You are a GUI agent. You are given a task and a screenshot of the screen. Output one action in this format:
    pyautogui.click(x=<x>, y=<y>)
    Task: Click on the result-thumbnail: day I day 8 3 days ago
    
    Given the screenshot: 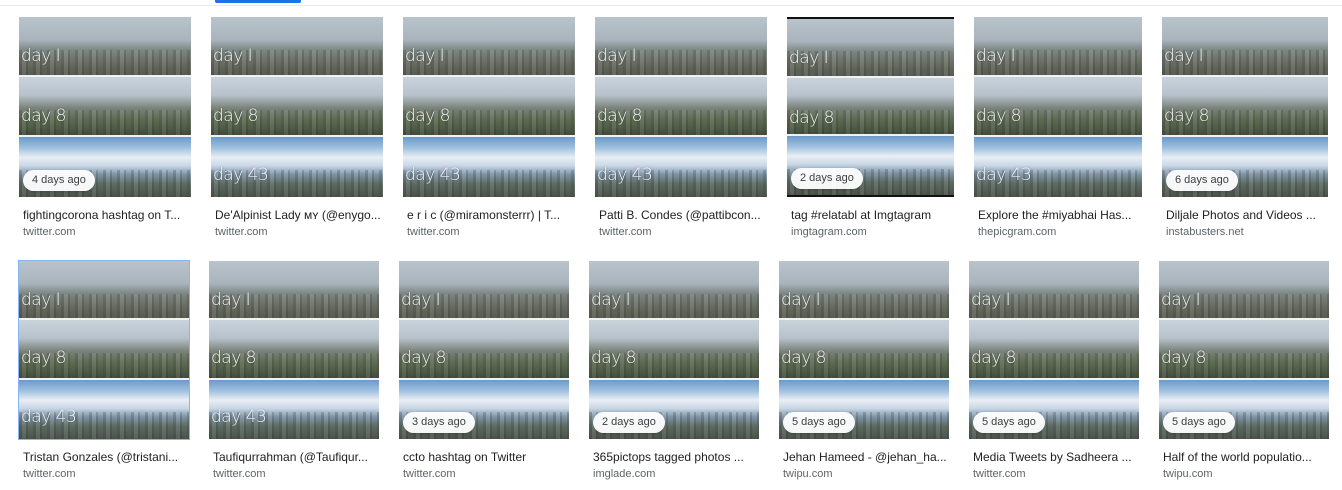 What is the action you would take?
    pyautogui.click(x=484, y=350)
    